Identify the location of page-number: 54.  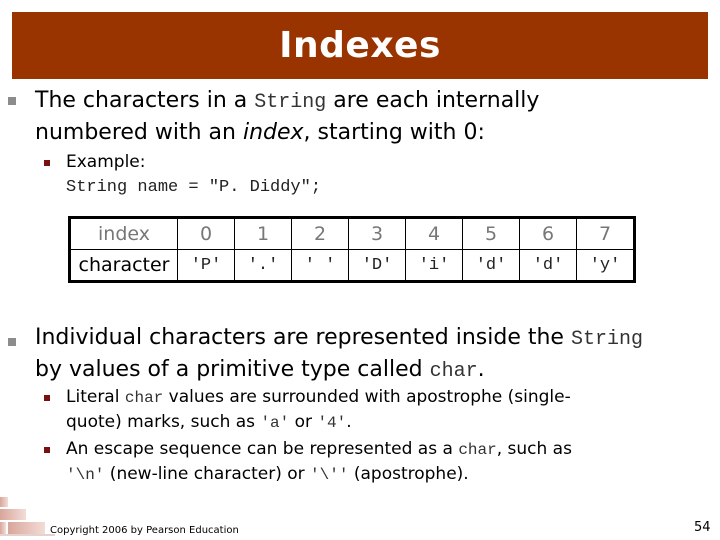
(702, 527).